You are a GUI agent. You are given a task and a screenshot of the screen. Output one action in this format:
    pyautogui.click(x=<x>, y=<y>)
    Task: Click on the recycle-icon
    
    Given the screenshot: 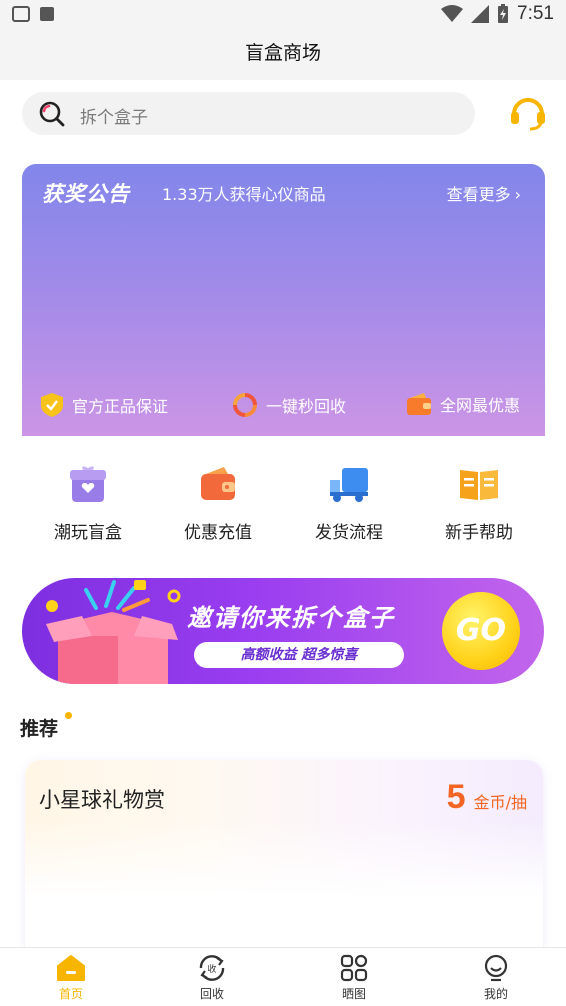 What is the action you would take?
    pyautogui.click(x=245, y=405)
    